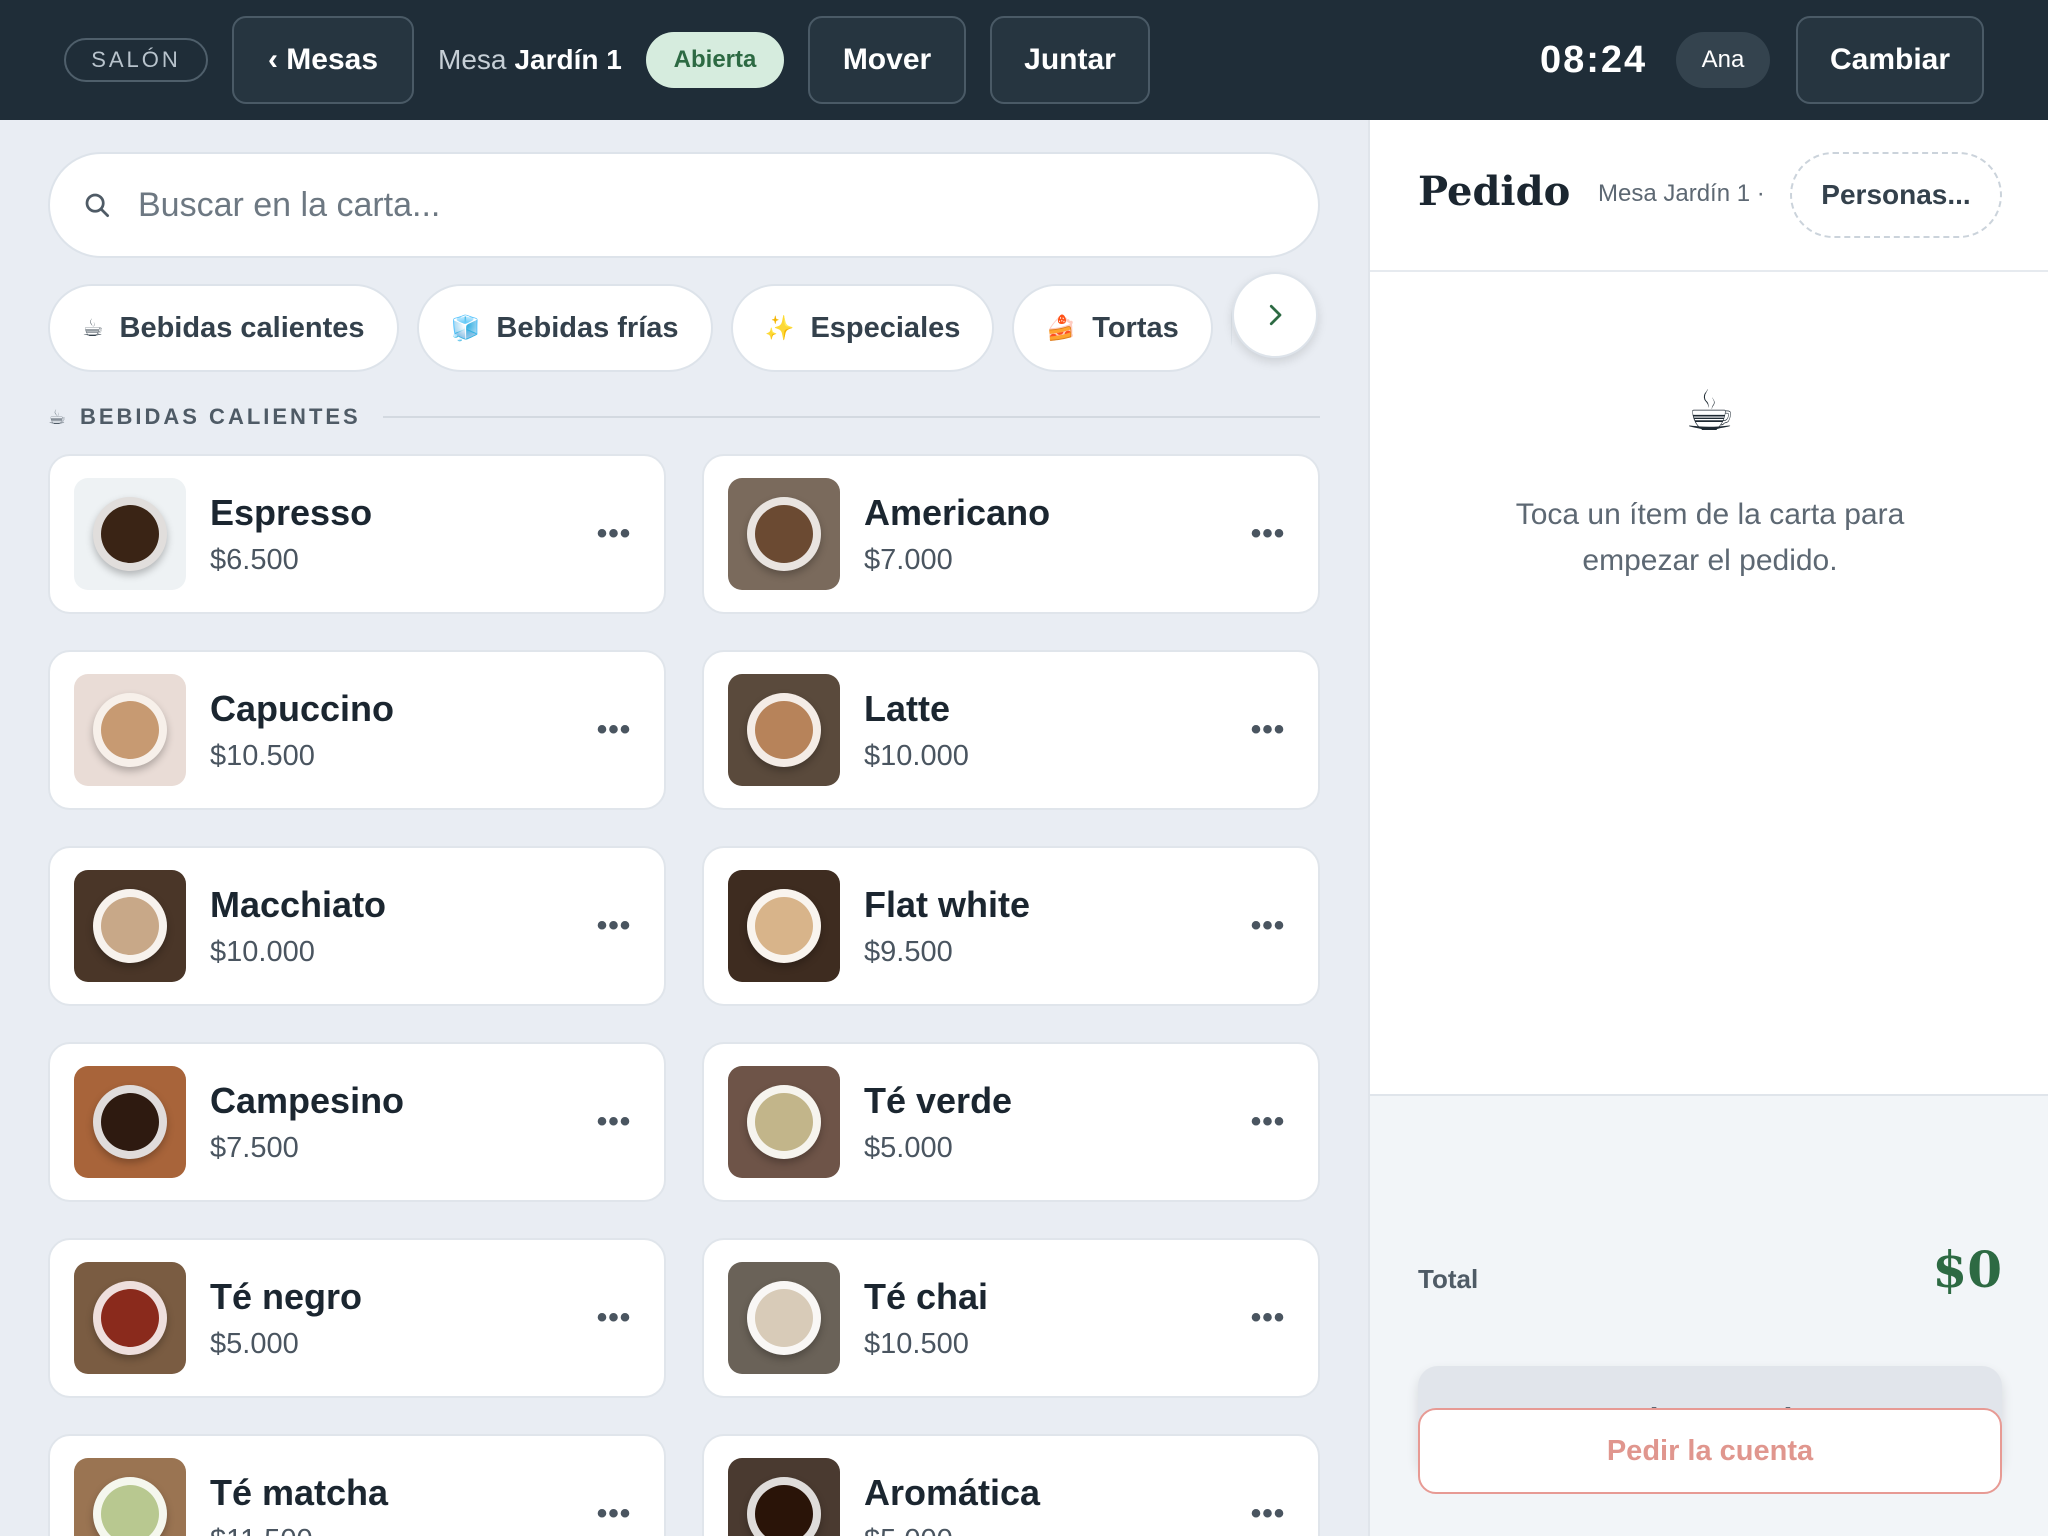 Image resolution: width=2048 pixels, height=1536 pixels. What do you see at coordinates (302, 730) in the screenshot?
I see `menu-item-info: Capuccino $10.500` at bounding box center [302, 730].